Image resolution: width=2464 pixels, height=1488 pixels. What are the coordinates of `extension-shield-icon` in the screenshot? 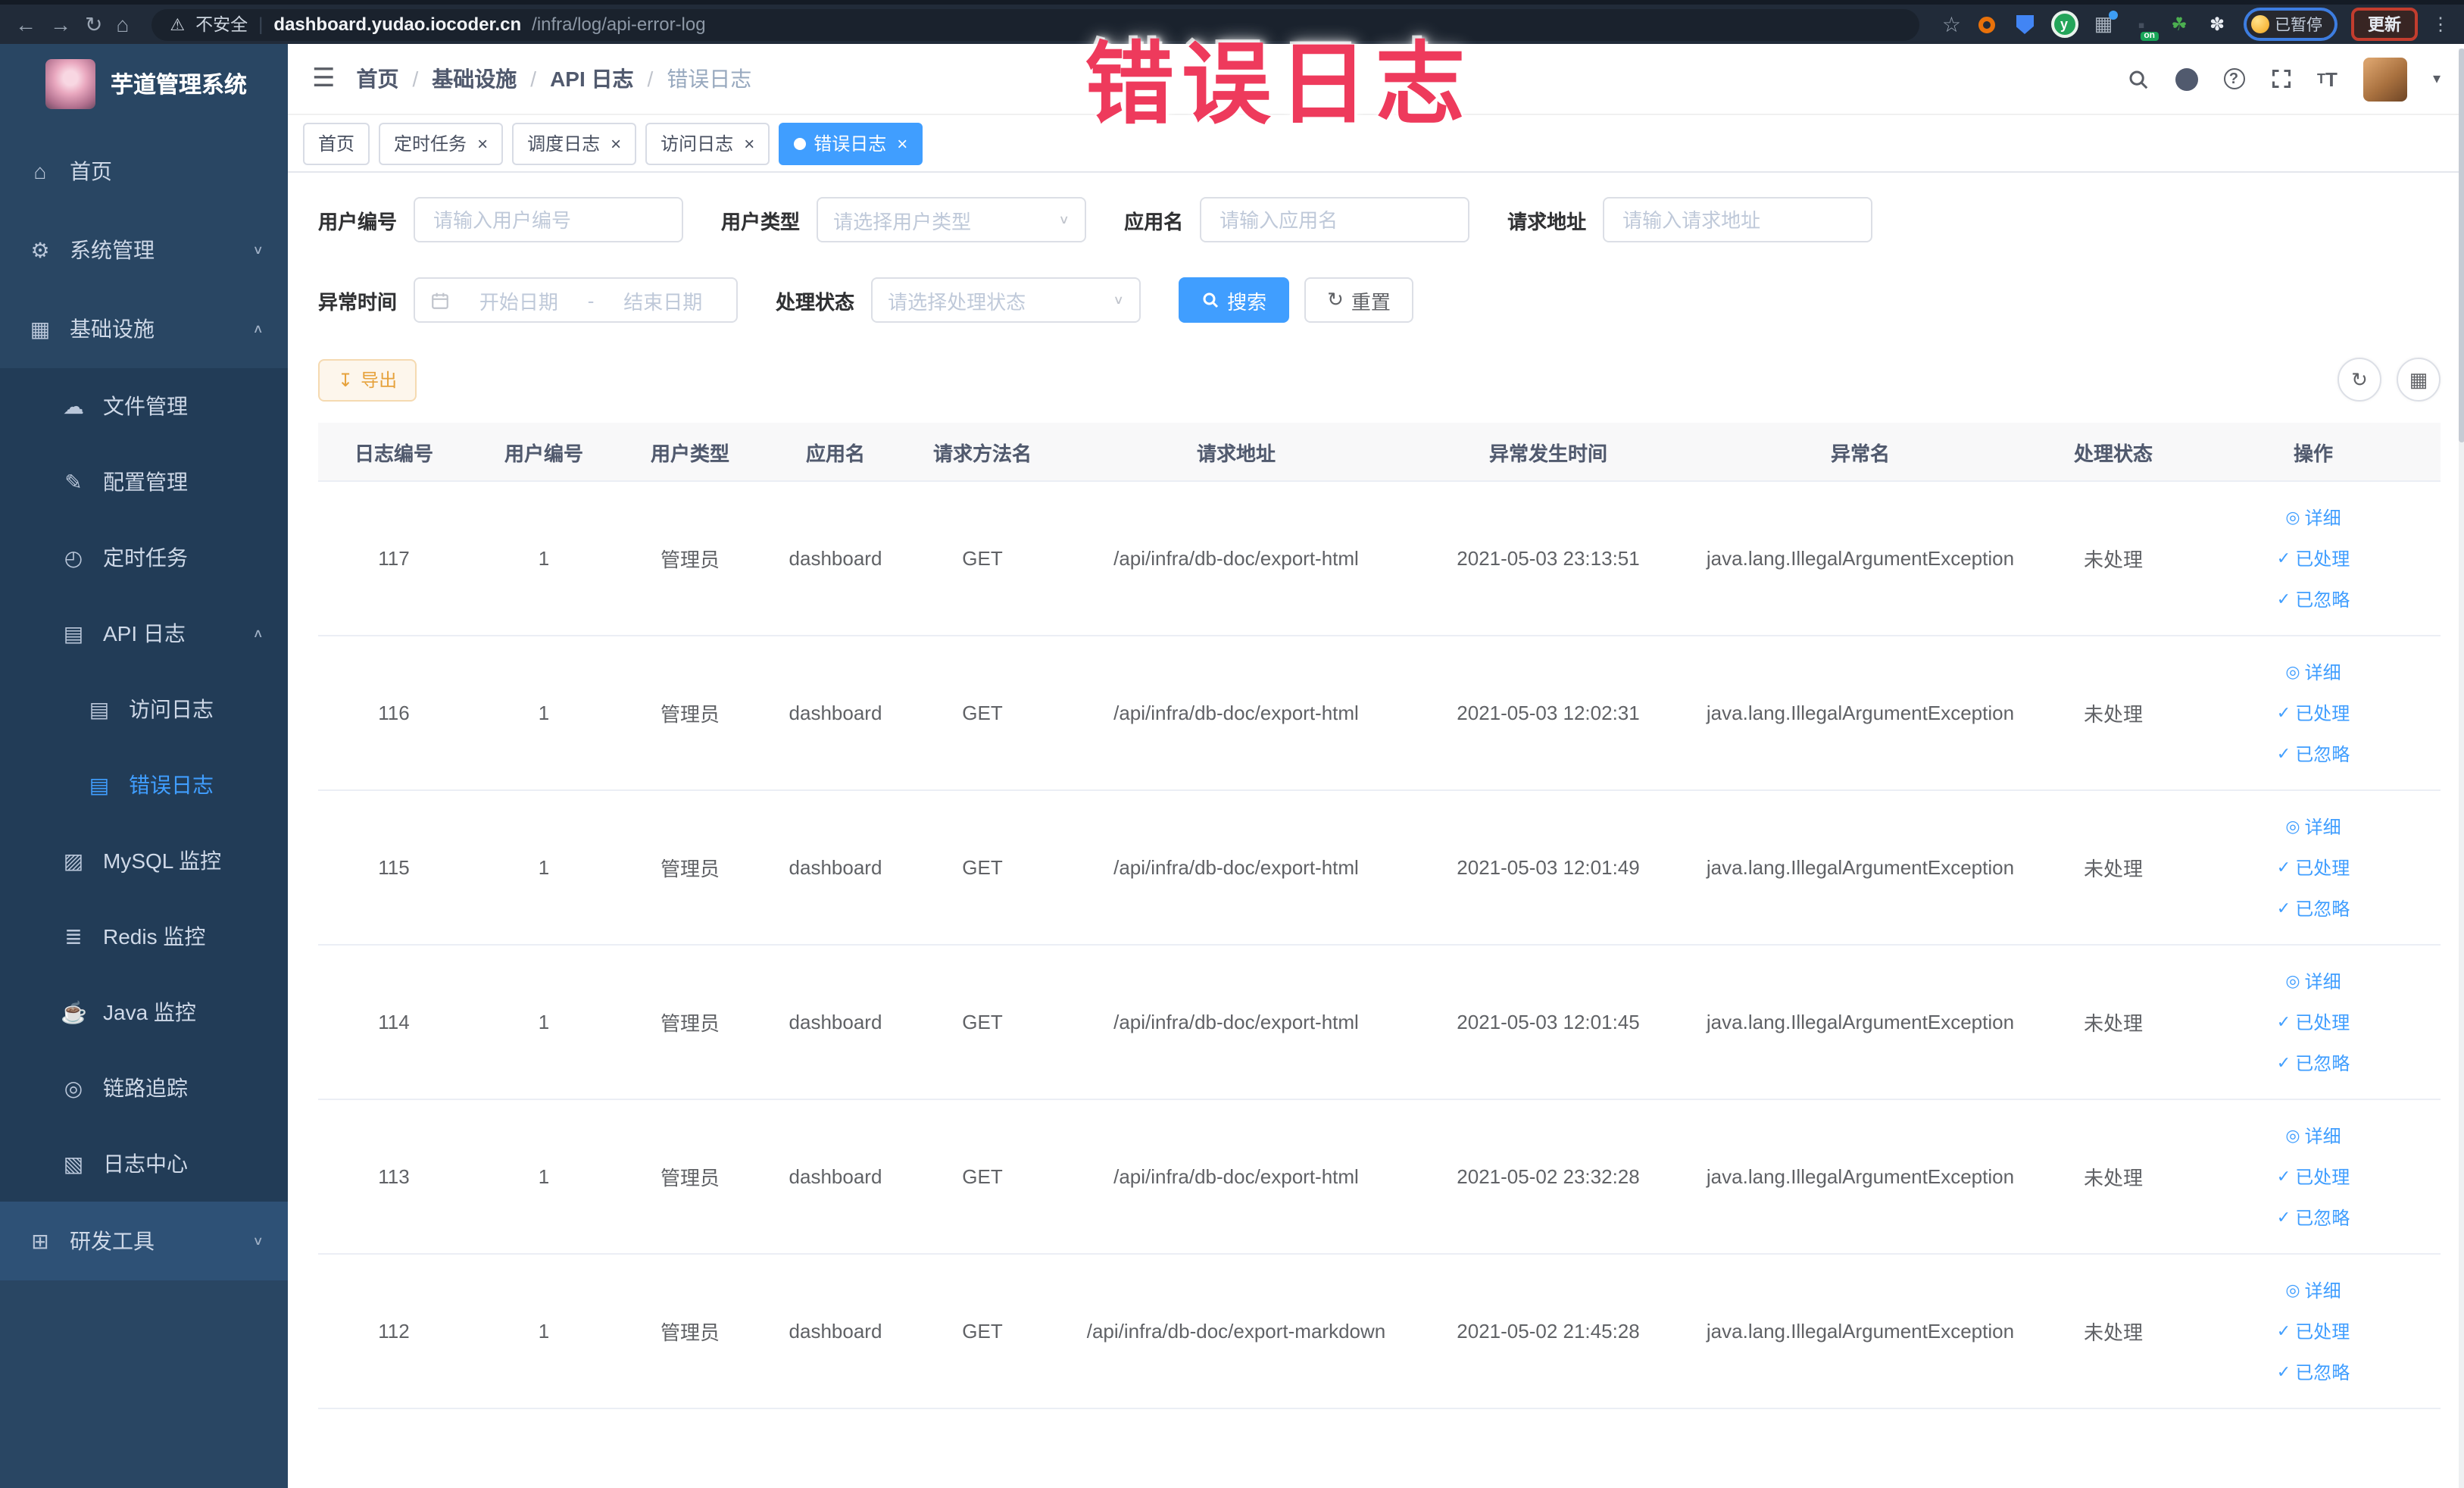 It's located at (2025, 24).